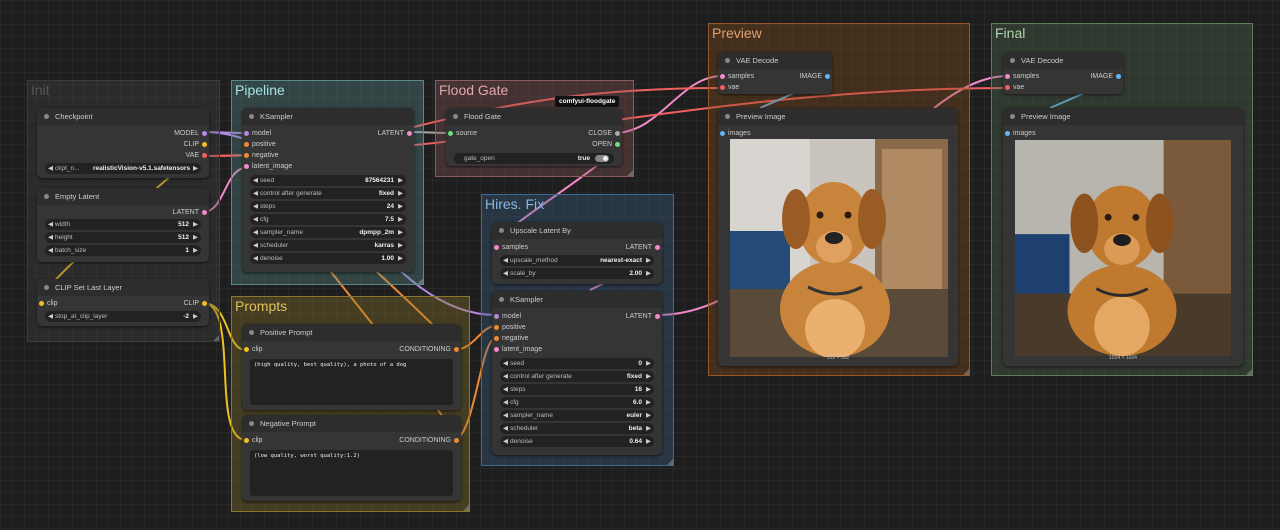  I want to click on denoise-input: ◀ denoise 0.64 ▶, so click(577, 441).